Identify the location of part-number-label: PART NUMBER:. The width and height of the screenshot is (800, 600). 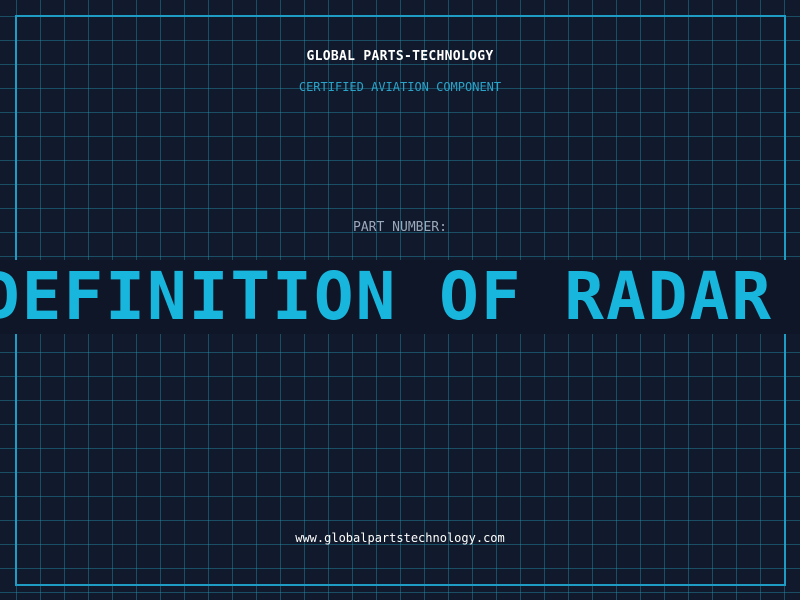
(400, 227).